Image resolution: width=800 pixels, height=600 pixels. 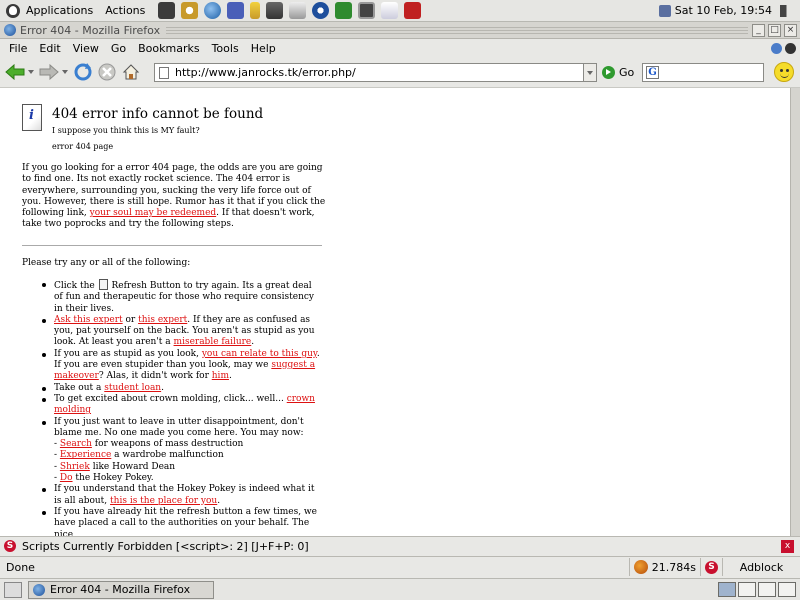 I want to click on show-desktop-button, so click(x=13, y=589).